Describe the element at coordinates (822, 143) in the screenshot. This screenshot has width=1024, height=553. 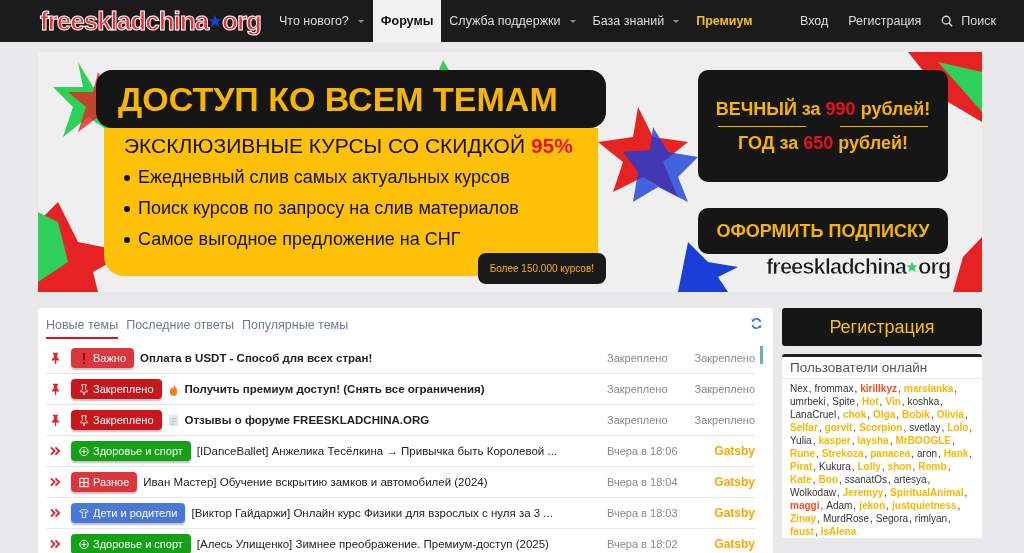
I see `price-text: ГОД за 650 рублей!` at that location.